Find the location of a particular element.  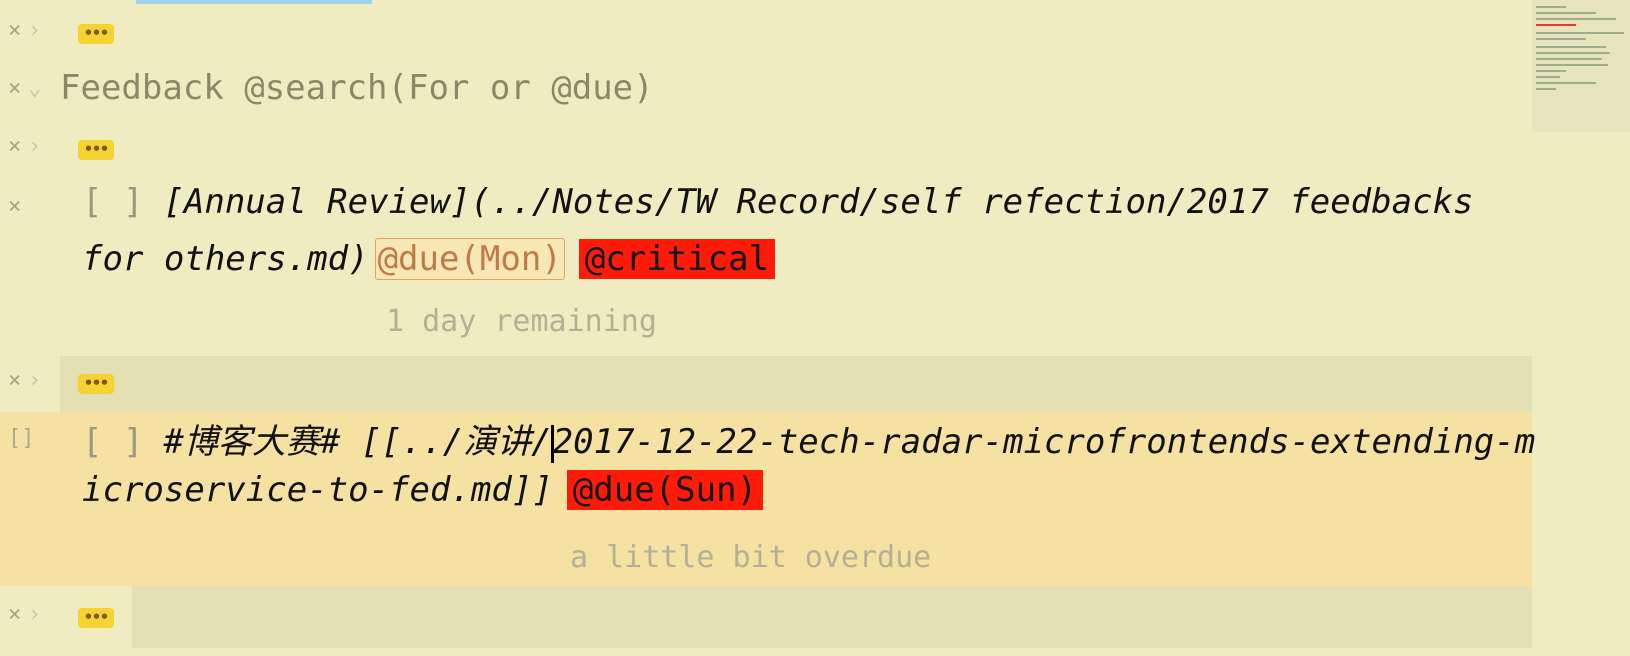

task-line-2: for others.md) @due(Mon) @critical is located at coordinates (429, 259).